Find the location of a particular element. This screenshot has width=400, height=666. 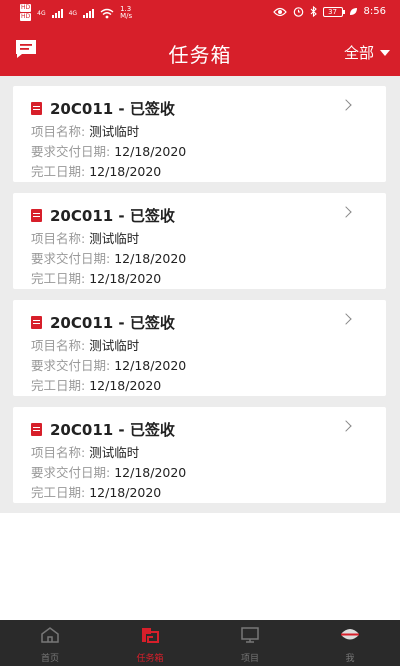

bottom-tab-bar: 首页 任务箱 项目 我 is located at coordinates (200, 643).